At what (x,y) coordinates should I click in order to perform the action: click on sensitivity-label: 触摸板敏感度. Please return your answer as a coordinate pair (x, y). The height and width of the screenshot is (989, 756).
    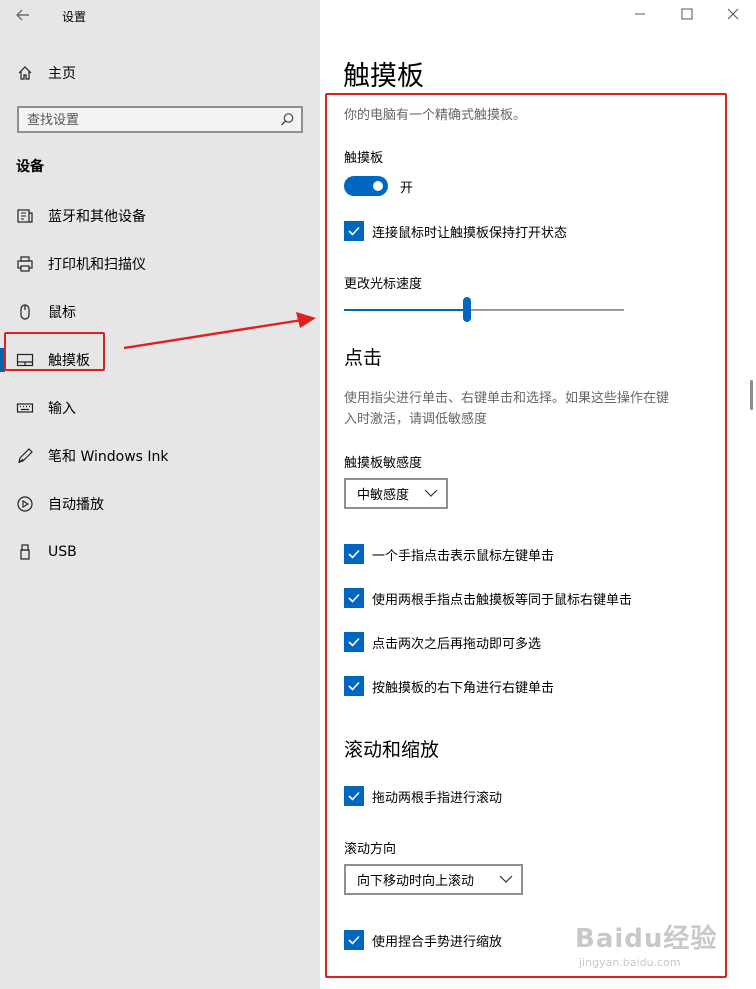
    Looking at the image, I should click on (383, 463).